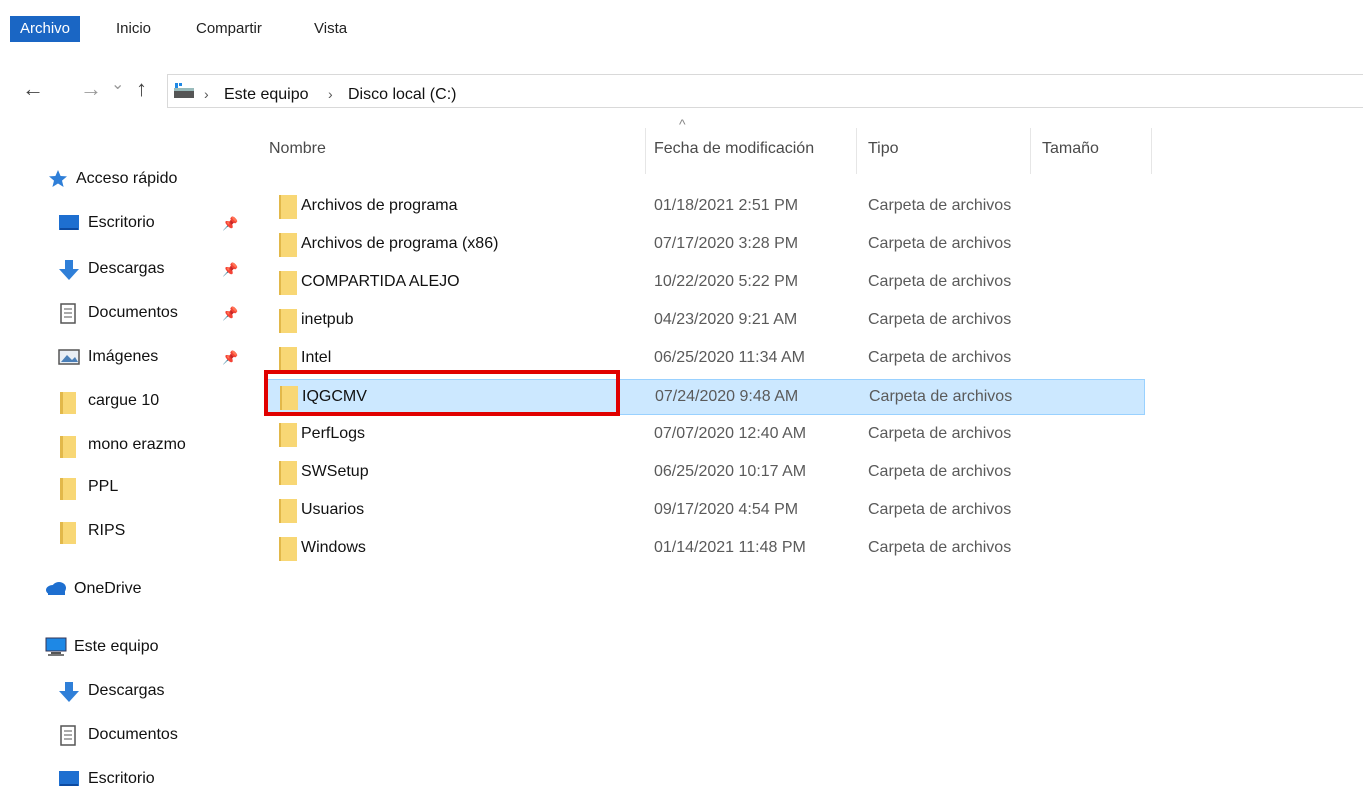  What do you see at coordinates (726, 319) in the screenshot?
I see `file-date: 04/23/2020 9:21 AM` at bounding box center [726, 319].